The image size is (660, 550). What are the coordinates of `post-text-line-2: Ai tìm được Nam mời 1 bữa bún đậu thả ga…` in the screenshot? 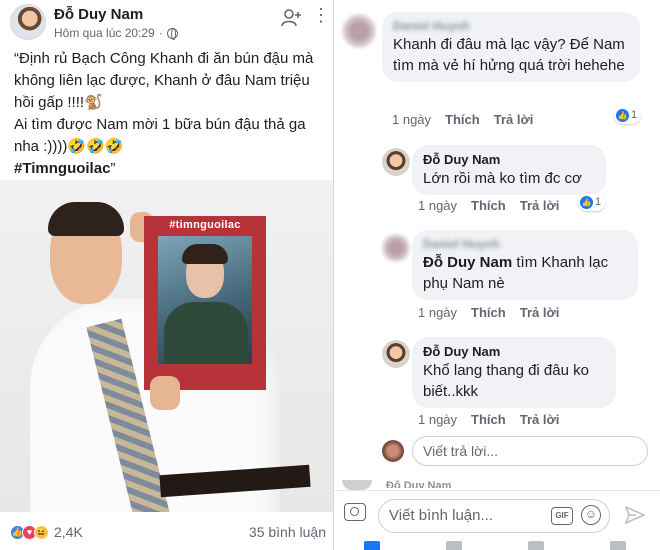 It's located at (160, 135).